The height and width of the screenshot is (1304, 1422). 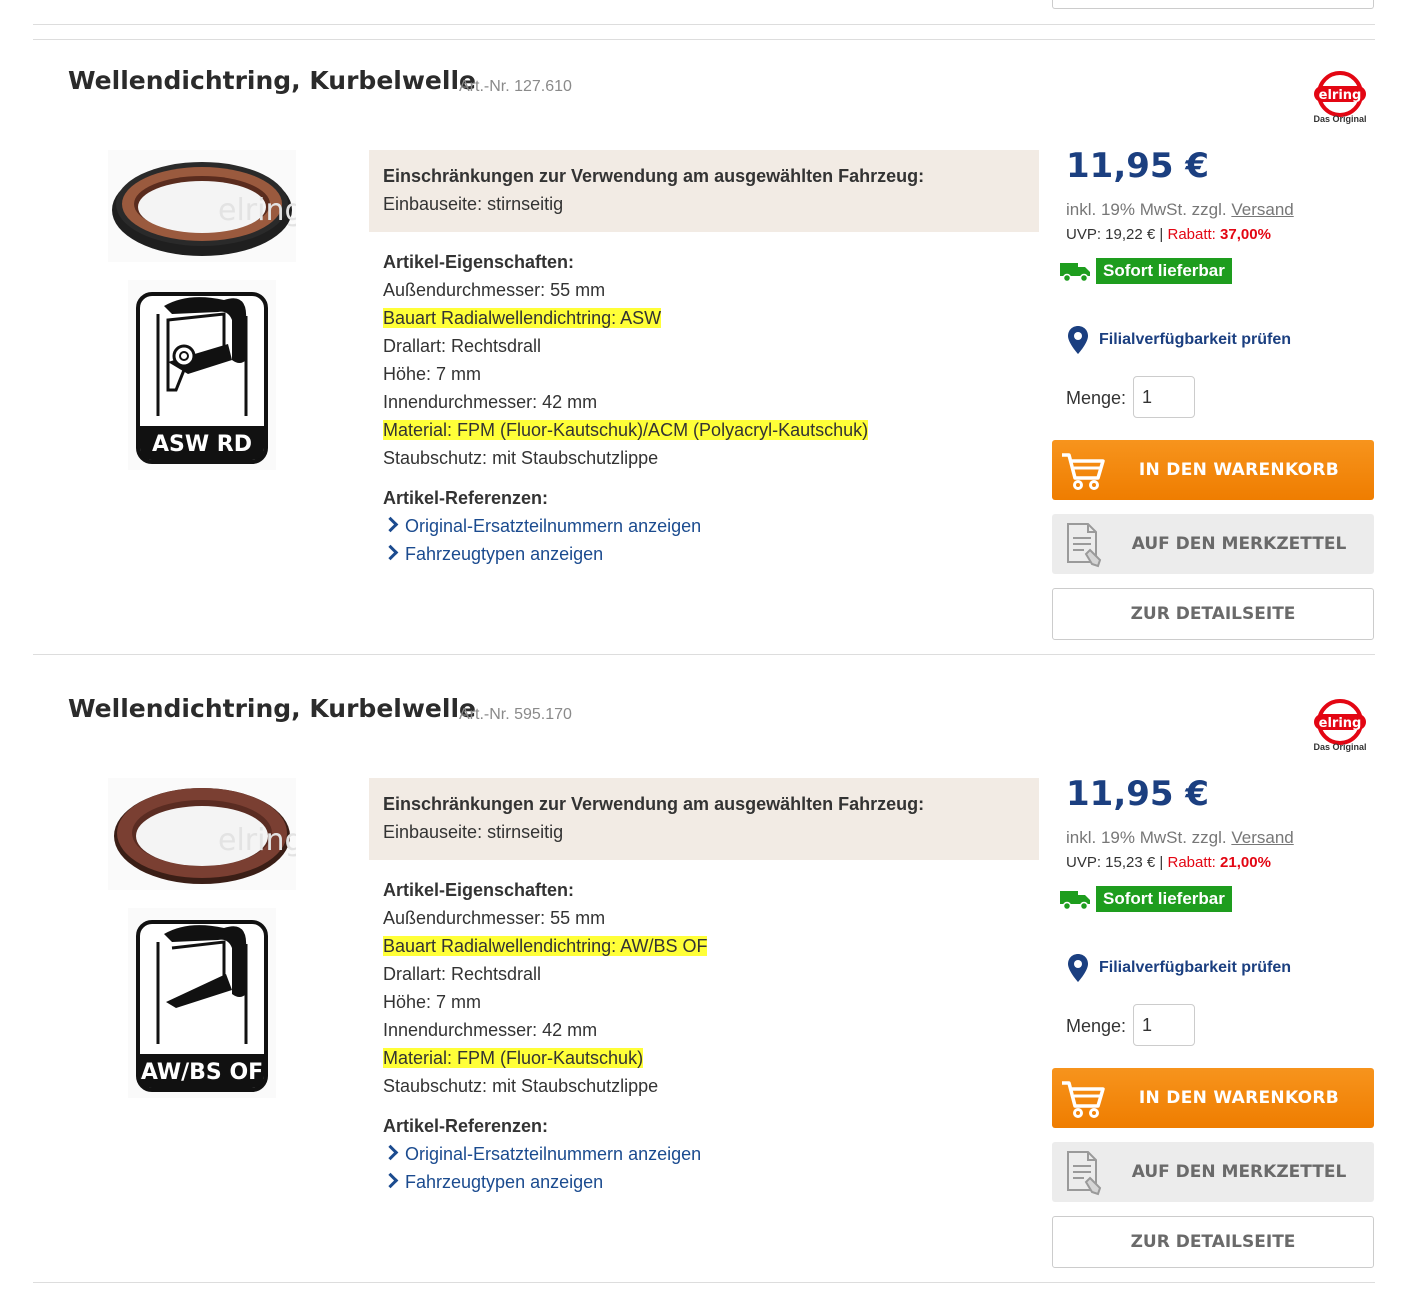 What do you see at coordinates (522, 318) in the screenshot?
I see `property-row: Bauart Radialwellendichtring: ASW` at bounding box center [522, 318].